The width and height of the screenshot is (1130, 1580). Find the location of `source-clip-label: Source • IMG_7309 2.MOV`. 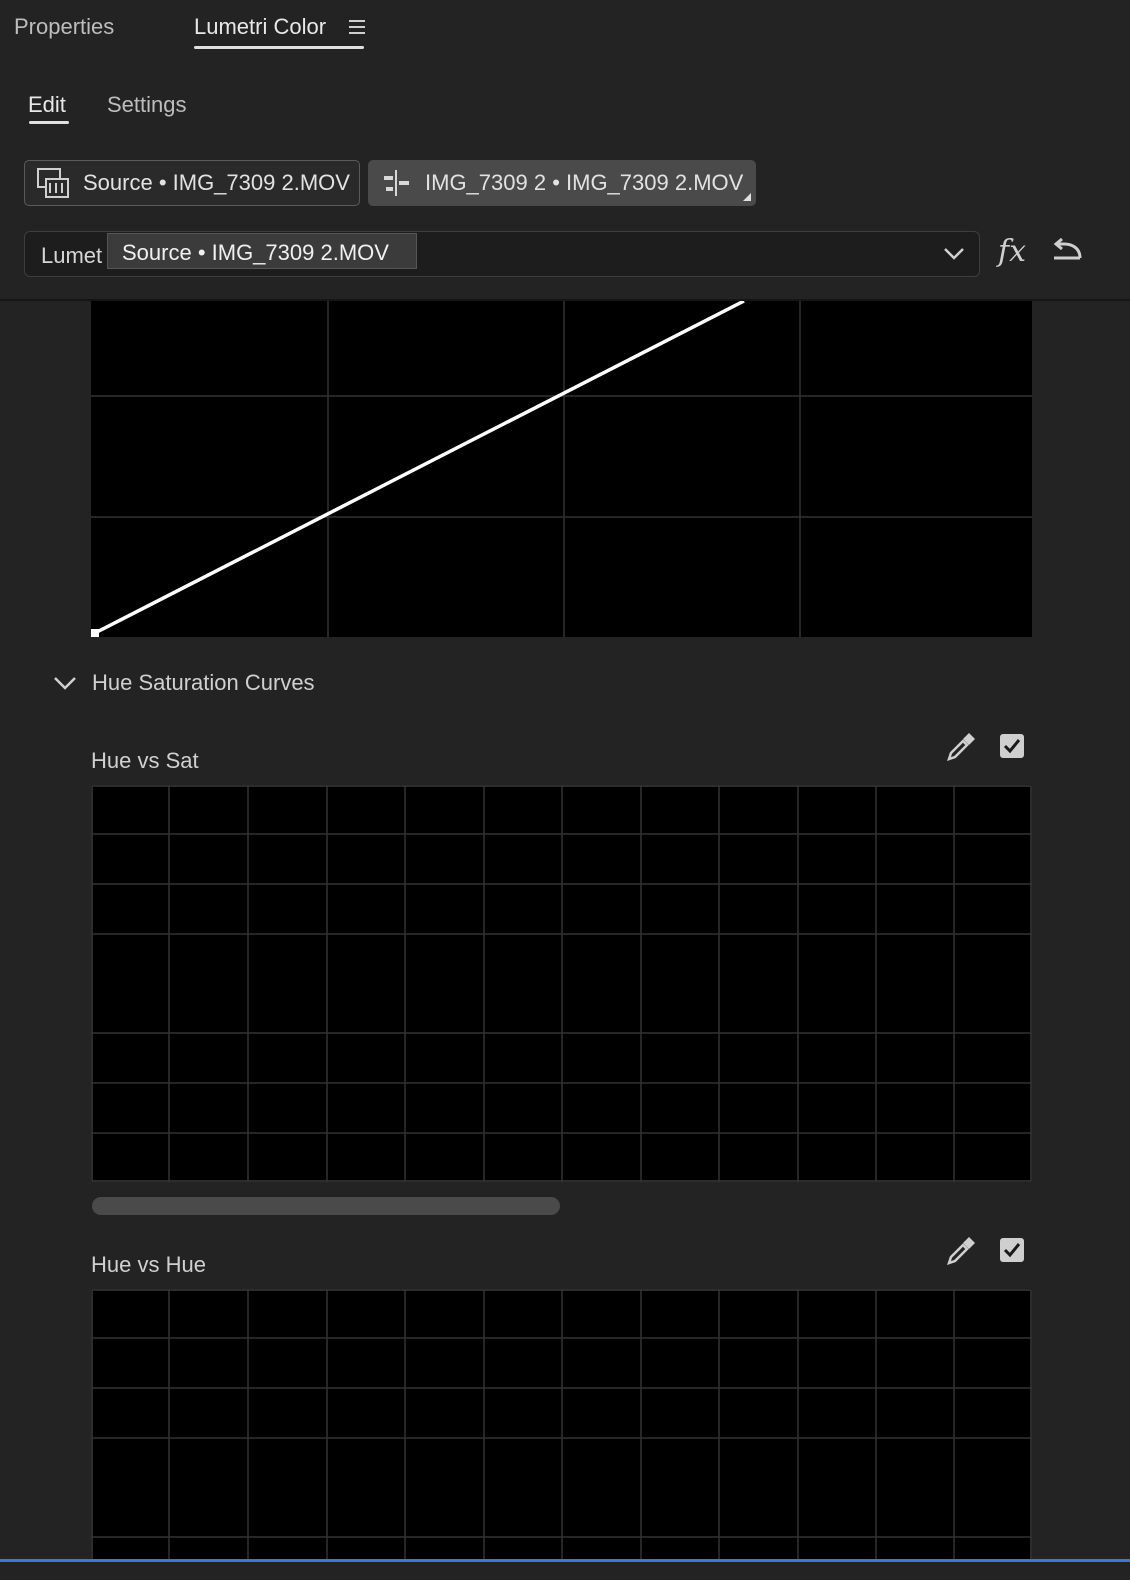

source-clip-label: Source • IMG_7309 2.MOV is located at coordinates (216, 182).